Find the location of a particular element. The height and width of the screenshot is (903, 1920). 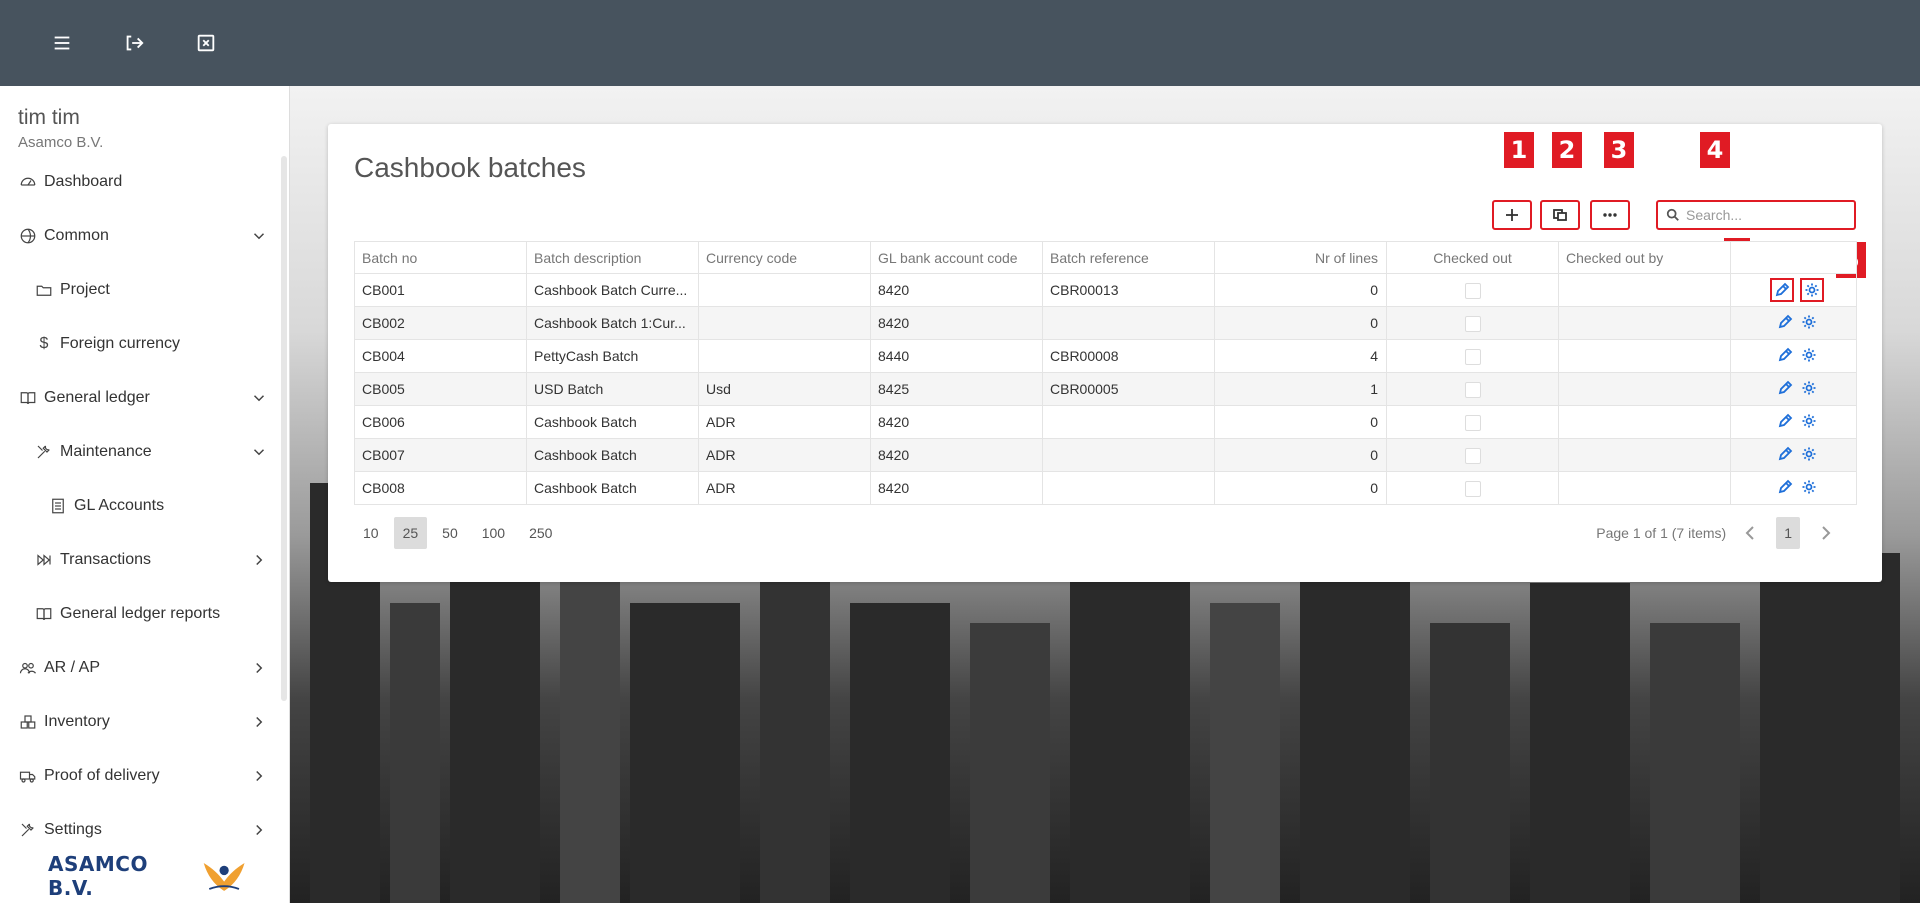

nav-item-project: Project is located at coordinates (151, 290).